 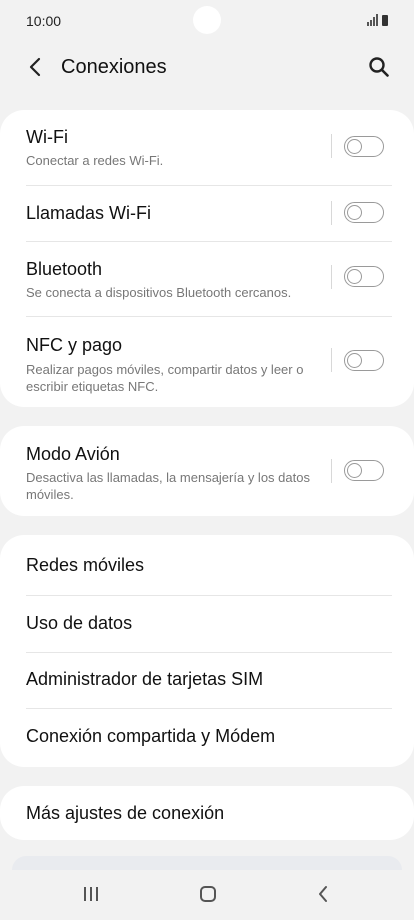 I want to click on status-bar: 10:00, so click(x=207, y=21).